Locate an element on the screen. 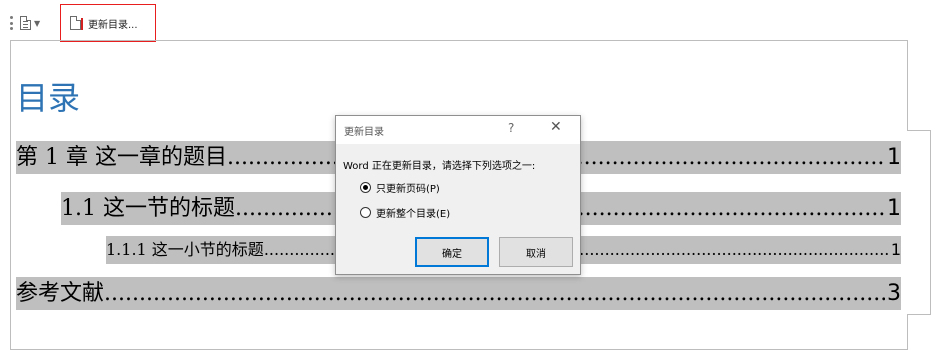 Image resolution: width=933 pixels, height=364 pixels. cancel-button: 取消 is located at coordinates (536, 252).